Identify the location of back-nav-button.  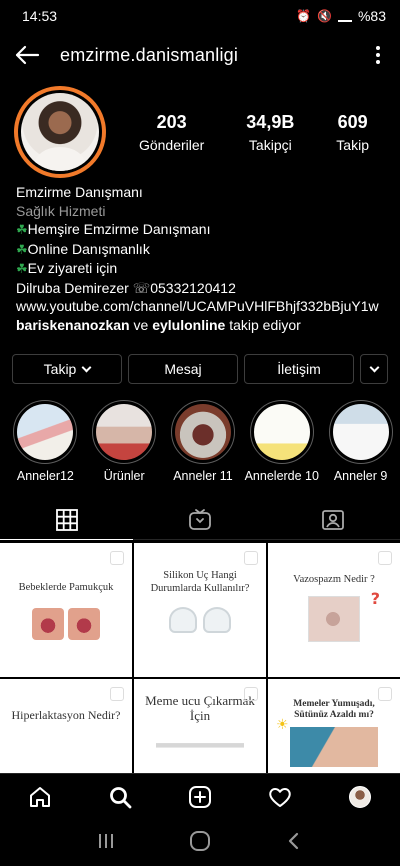
(294, 843).